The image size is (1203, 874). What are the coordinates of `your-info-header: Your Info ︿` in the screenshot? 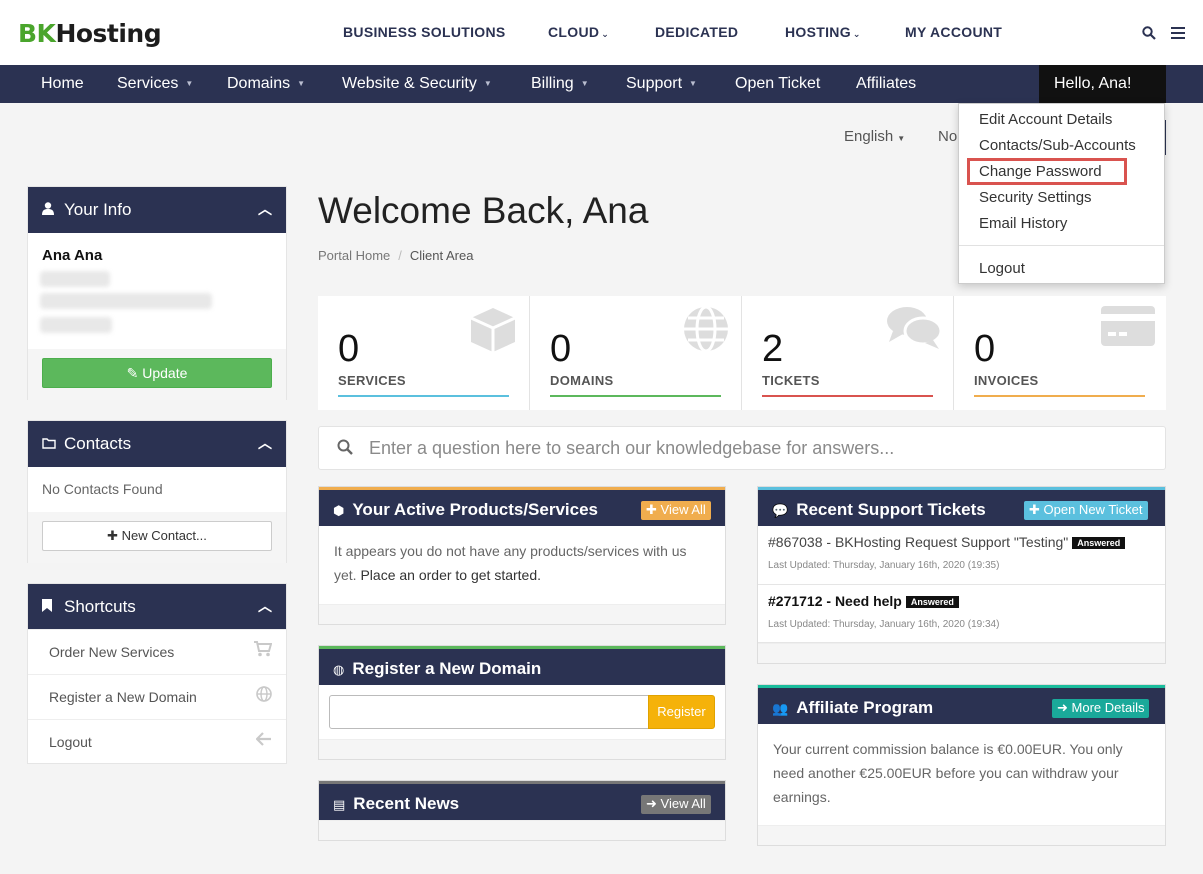 It's located at (157, 210).